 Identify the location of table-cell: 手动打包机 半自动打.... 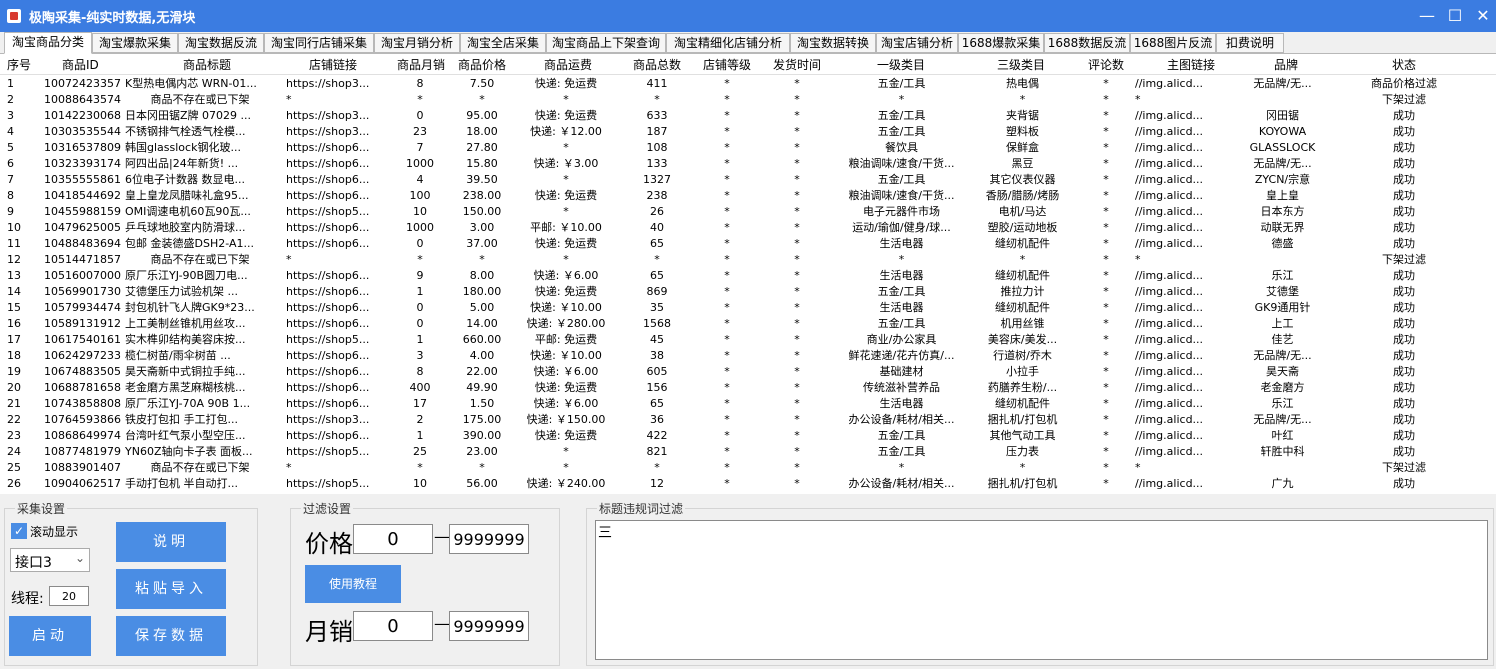
(181, 483).